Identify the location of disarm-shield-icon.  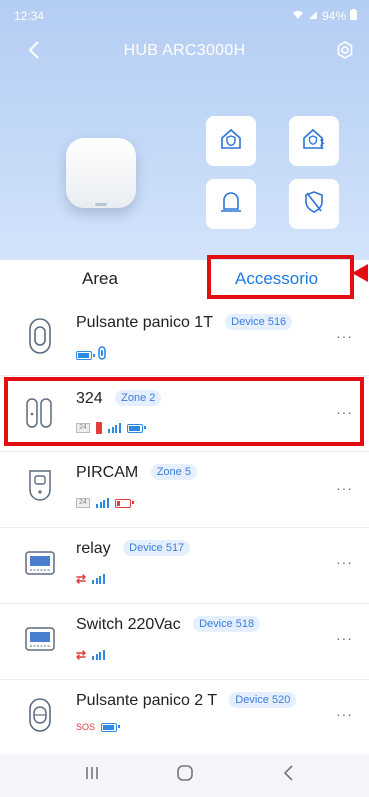
(314, 204).